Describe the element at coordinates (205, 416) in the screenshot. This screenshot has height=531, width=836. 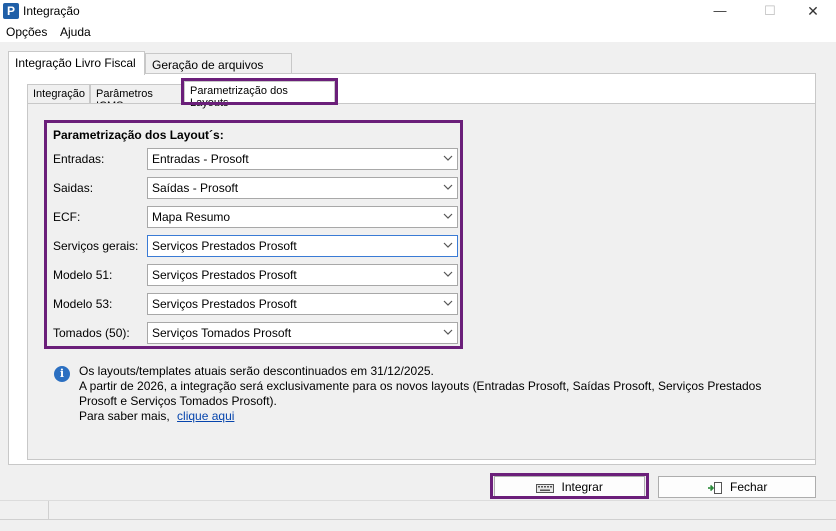
I see `learn-more-link: clique aqui` at that location.